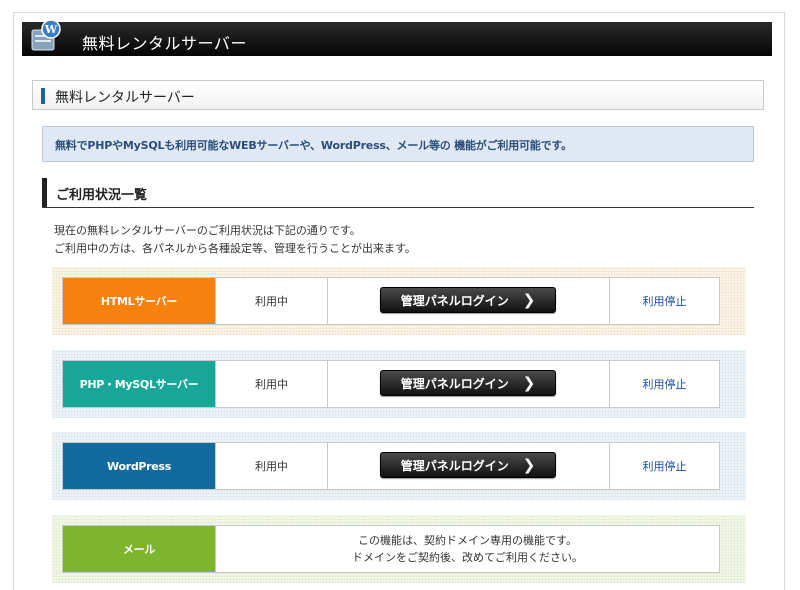 The height and width of the screenshot is (590, 800). Describe the element at coordinates (45, 37) in the screenshot. I see `wordpress-server-icon: W` at that location.